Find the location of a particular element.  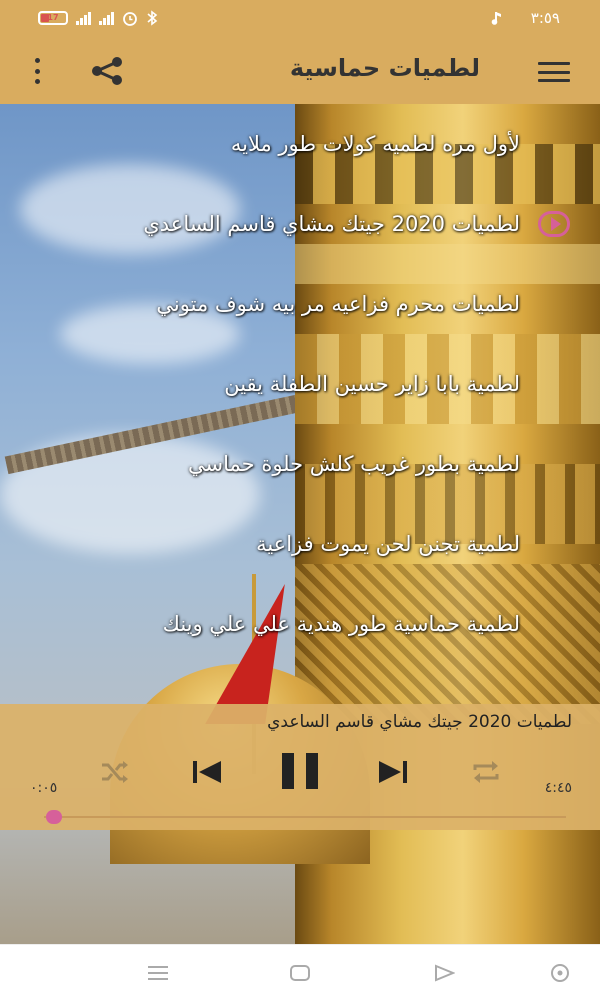

repeat-icon is located at coordinates (486, 772).